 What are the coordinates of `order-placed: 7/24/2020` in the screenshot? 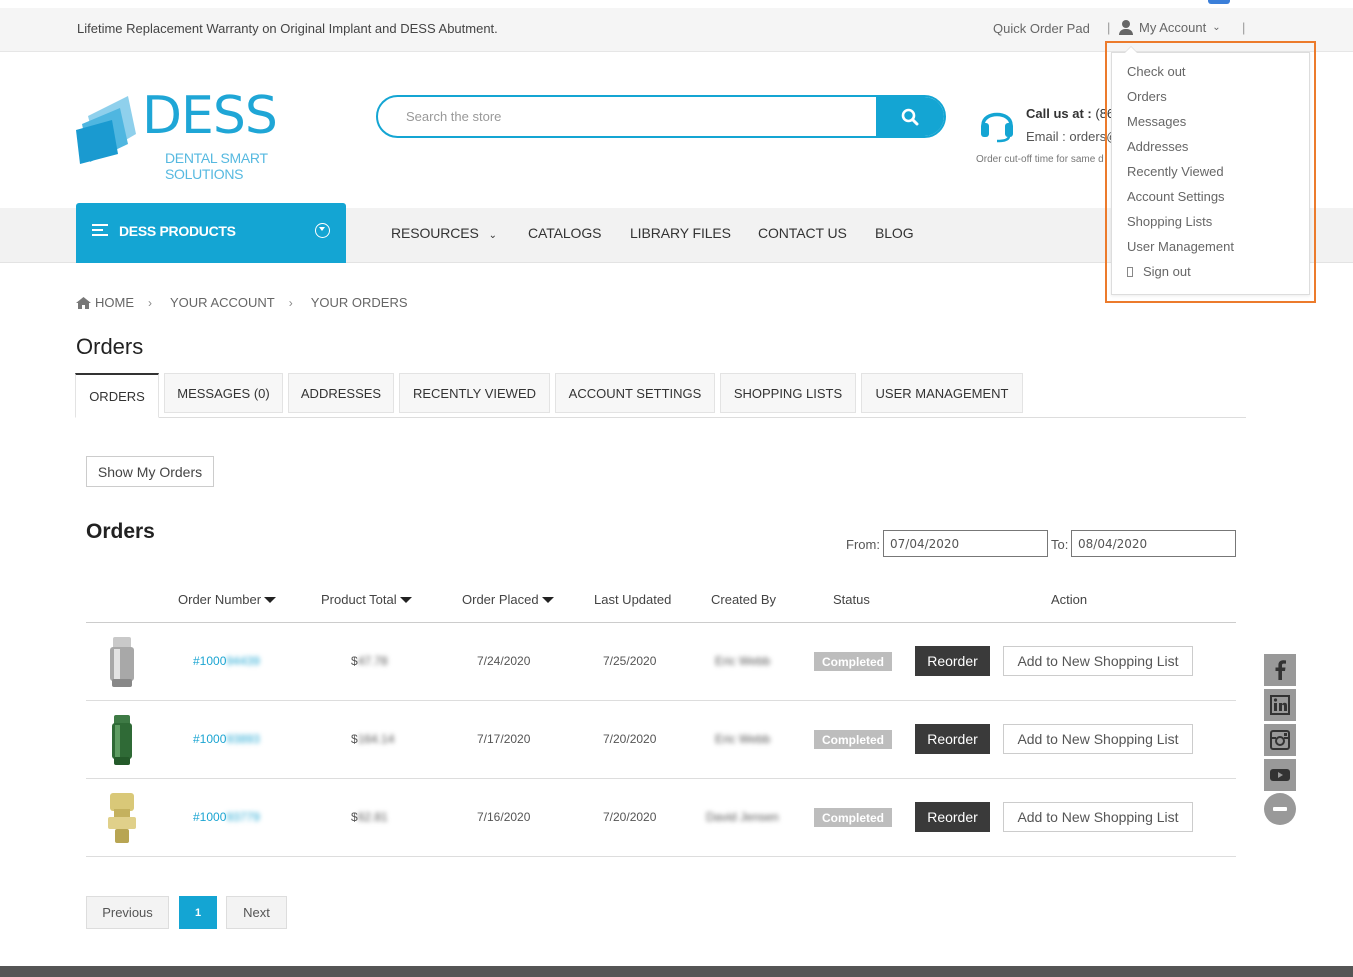 It's located at (504, 661).